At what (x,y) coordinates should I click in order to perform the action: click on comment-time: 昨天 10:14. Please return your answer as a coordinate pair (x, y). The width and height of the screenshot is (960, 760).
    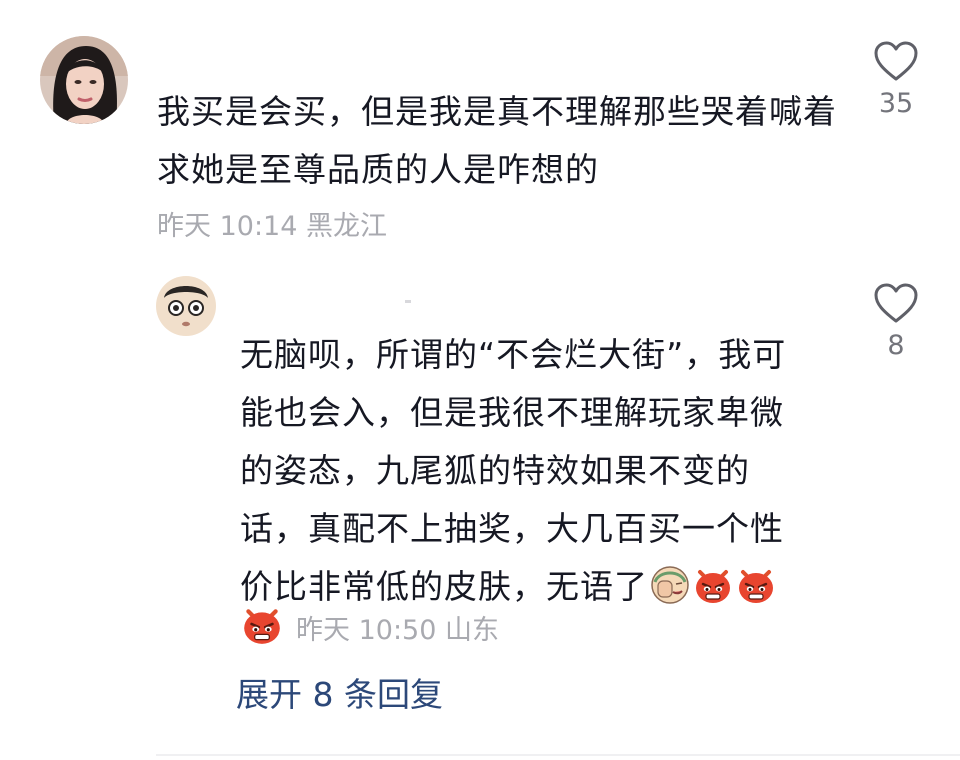
    Looking at the image, I should click on (227, 226).